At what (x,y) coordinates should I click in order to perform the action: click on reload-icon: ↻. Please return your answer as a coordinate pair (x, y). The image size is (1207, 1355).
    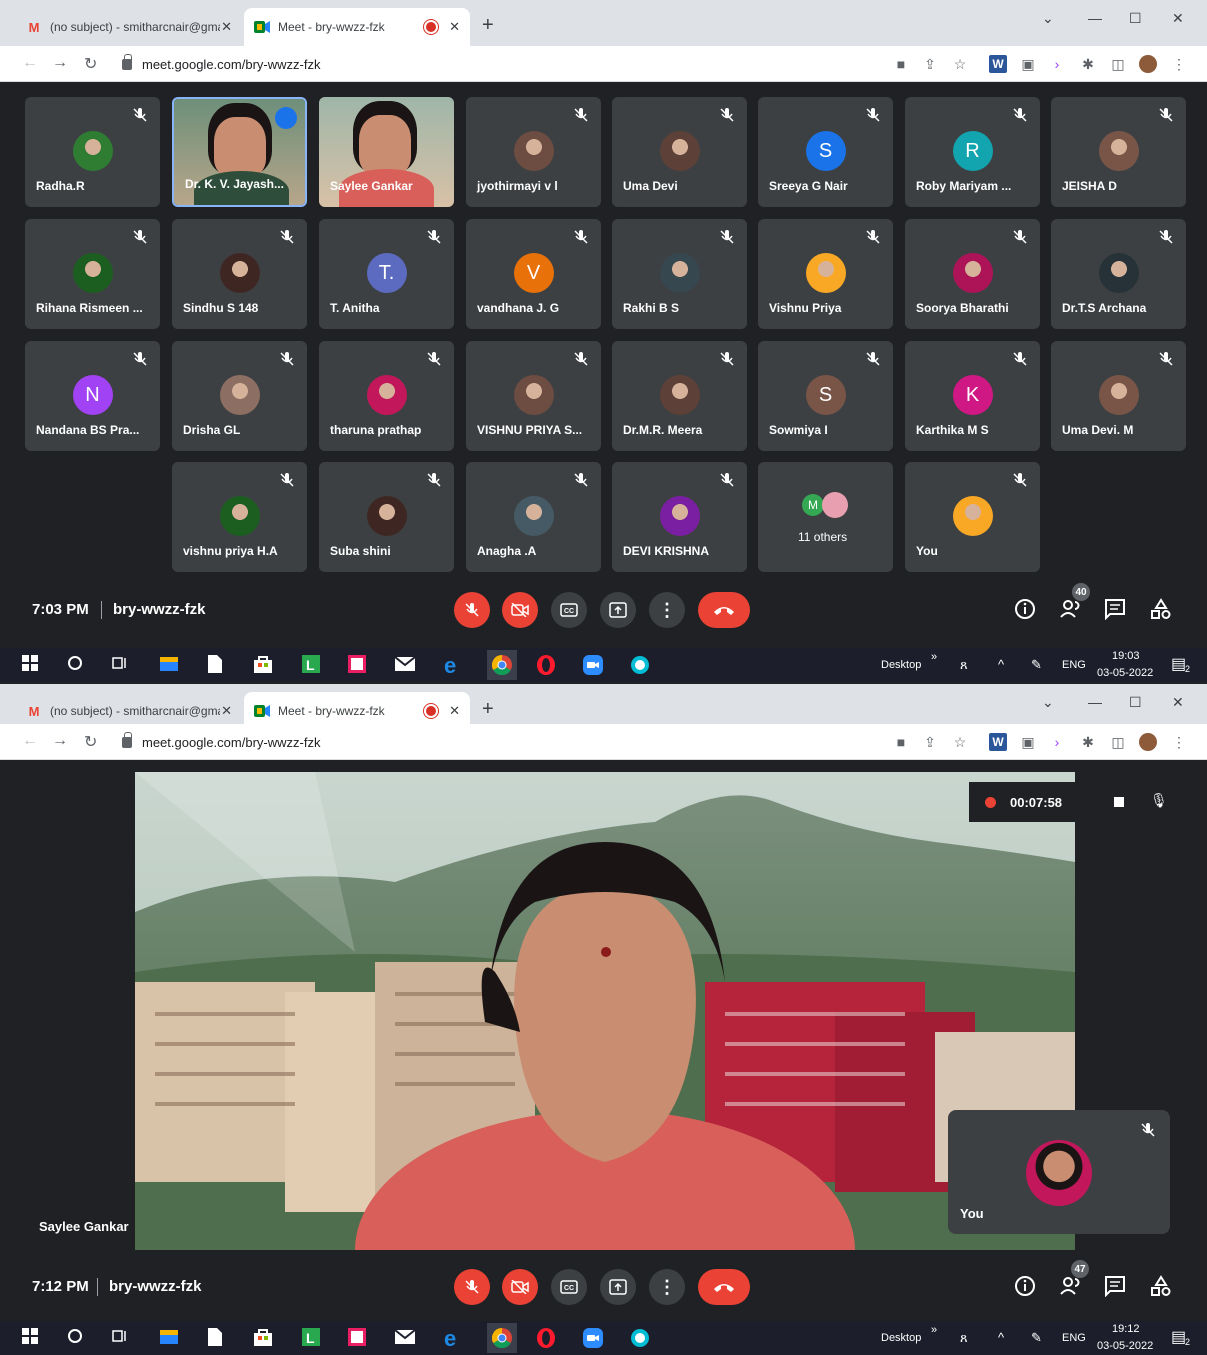
    Looking at the image, I should click on (90, 64).